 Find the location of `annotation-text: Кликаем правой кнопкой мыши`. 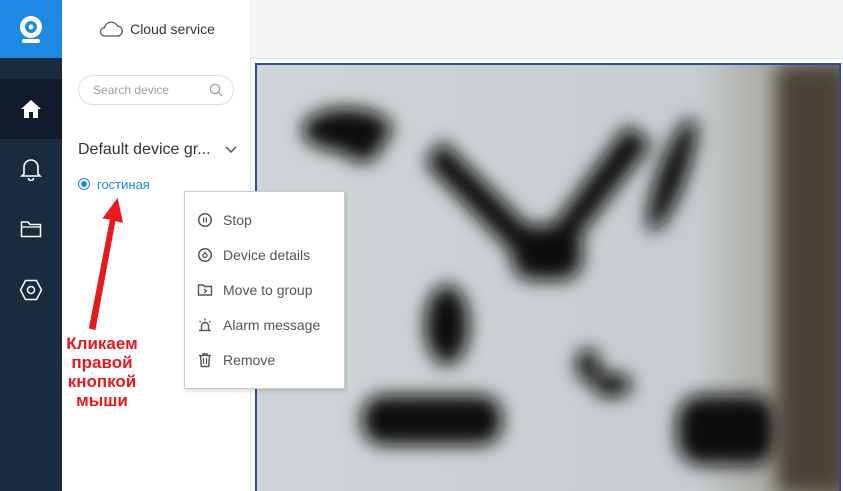

annotation-text: Кликаем правой кнопкой мыши is located at coordinates (102, 372).